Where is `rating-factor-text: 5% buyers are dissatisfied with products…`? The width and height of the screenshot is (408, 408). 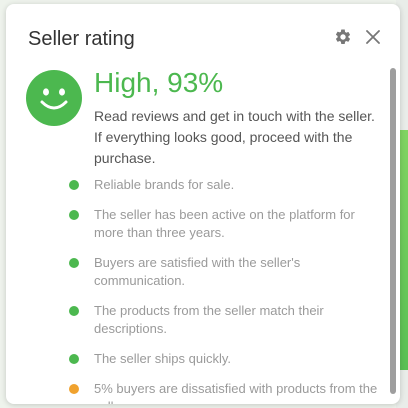 rating-factor-text: 5% buyers are dissatisfied with products… is located at coordinates (236, 392).